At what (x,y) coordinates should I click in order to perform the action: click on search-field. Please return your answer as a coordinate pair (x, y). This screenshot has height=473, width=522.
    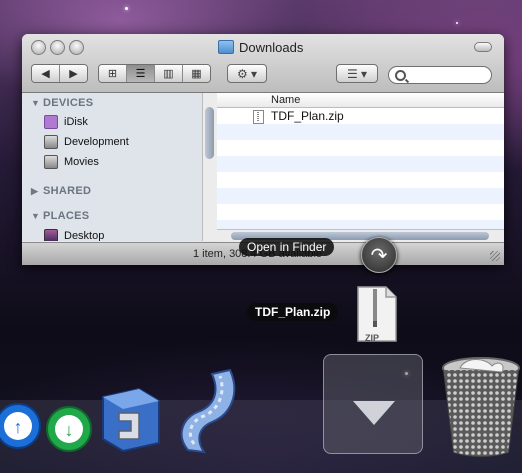
    Looking at the image, I should click on (440, 75).